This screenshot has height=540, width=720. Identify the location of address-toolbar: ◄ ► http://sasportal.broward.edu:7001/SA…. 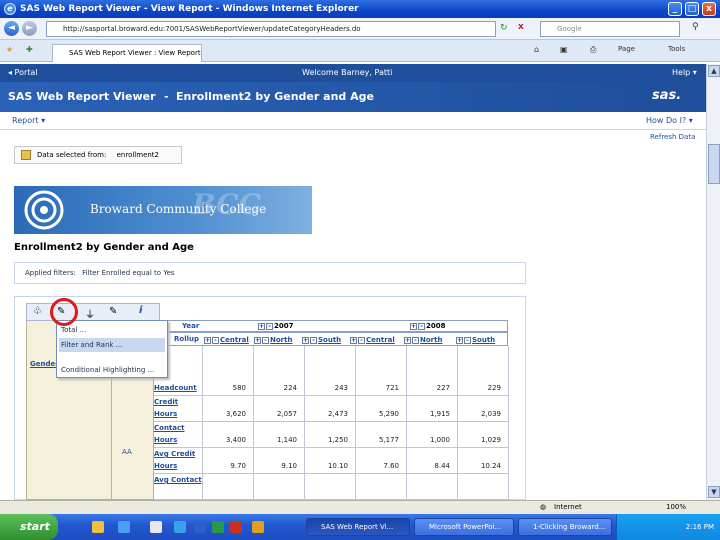
(360, 29).